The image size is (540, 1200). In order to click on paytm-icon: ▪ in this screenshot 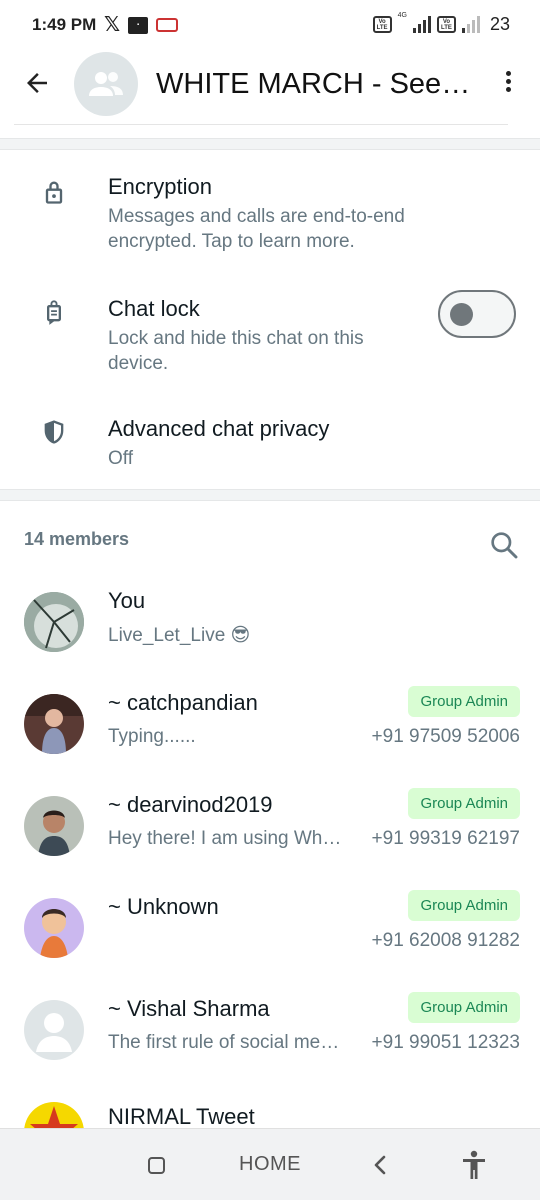, I will do `click(138, 25)`.